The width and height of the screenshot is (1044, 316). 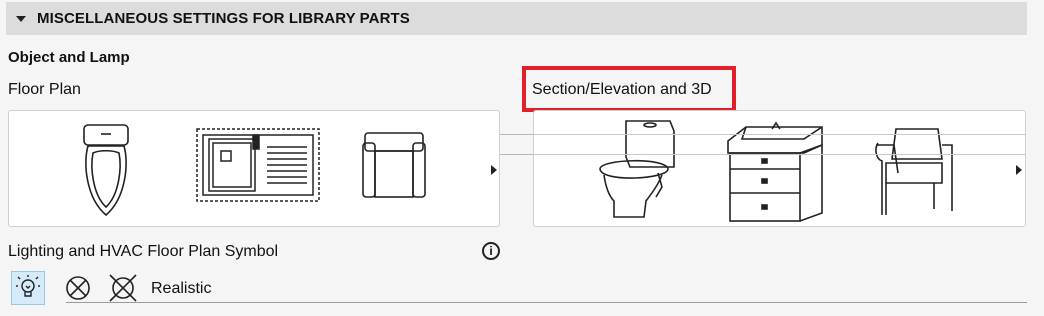 I want to click on sink-cabinet-plan-icon, so click(x=258, y=165).